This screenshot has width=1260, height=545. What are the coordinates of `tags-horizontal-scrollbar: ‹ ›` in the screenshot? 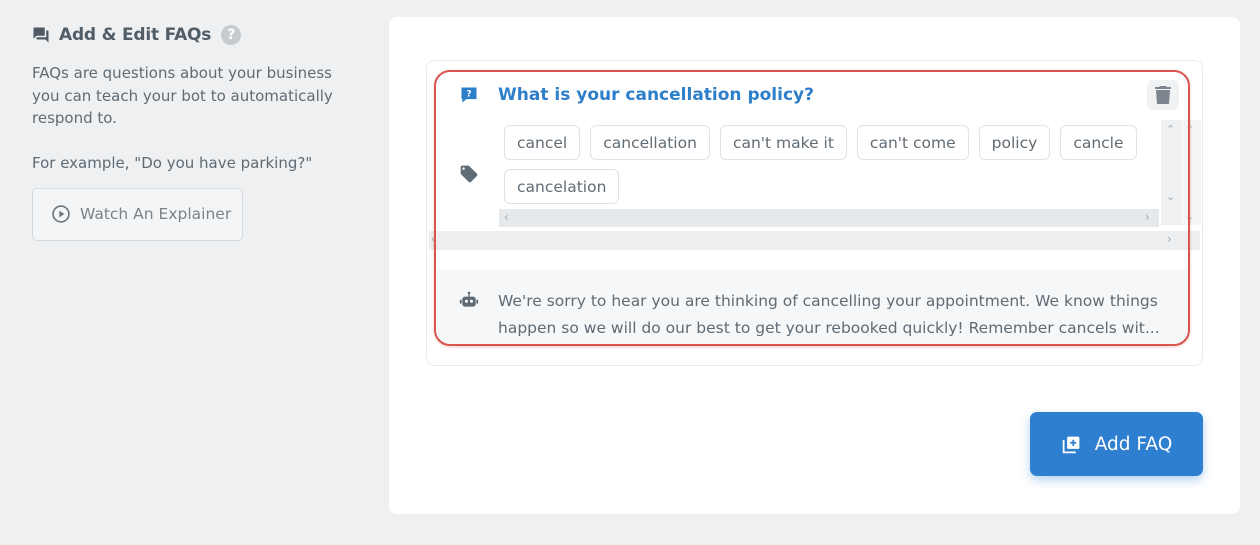 It's located at (829, 218).